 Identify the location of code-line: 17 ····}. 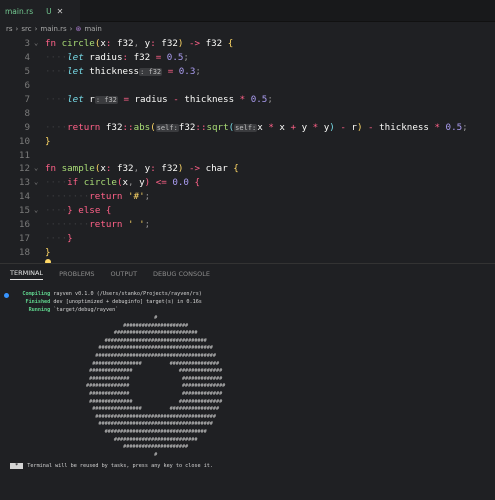
(247, 239).